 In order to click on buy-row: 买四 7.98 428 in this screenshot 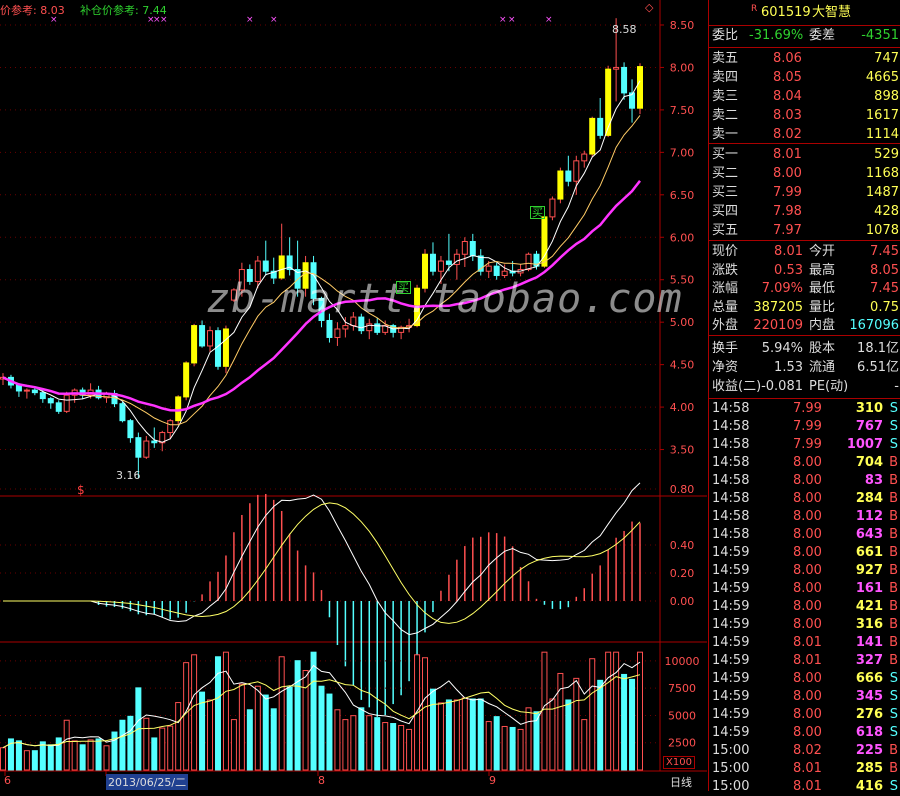, I will do `click(804, 212)`.